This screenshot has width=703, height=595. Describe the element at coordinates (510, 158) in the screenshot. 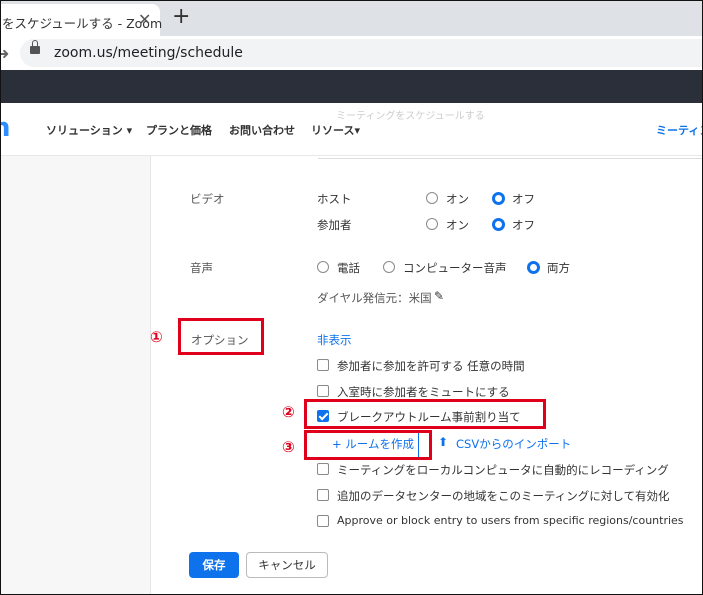

I see `section-divider` at that location.